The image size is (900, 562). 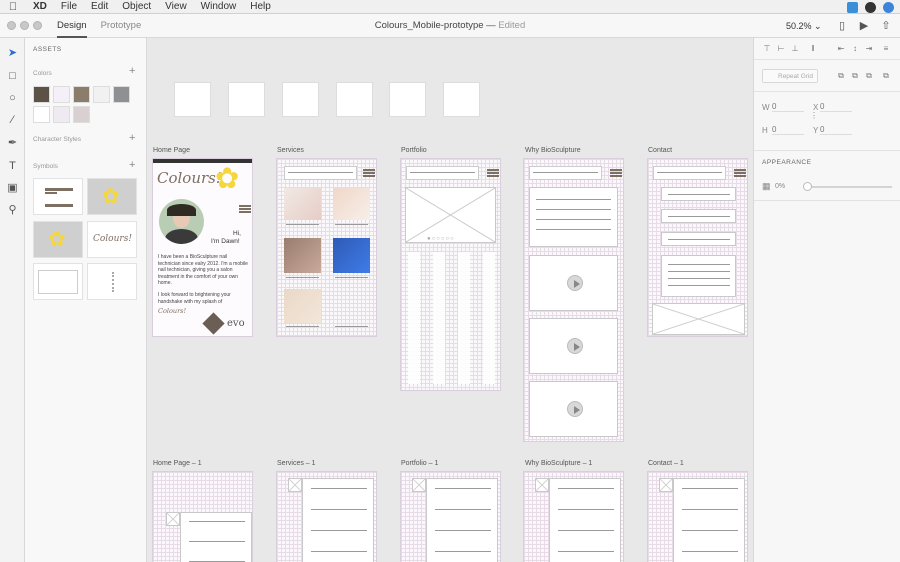 I want to click on creative-cloud-icon, so click(x=870, y=7).